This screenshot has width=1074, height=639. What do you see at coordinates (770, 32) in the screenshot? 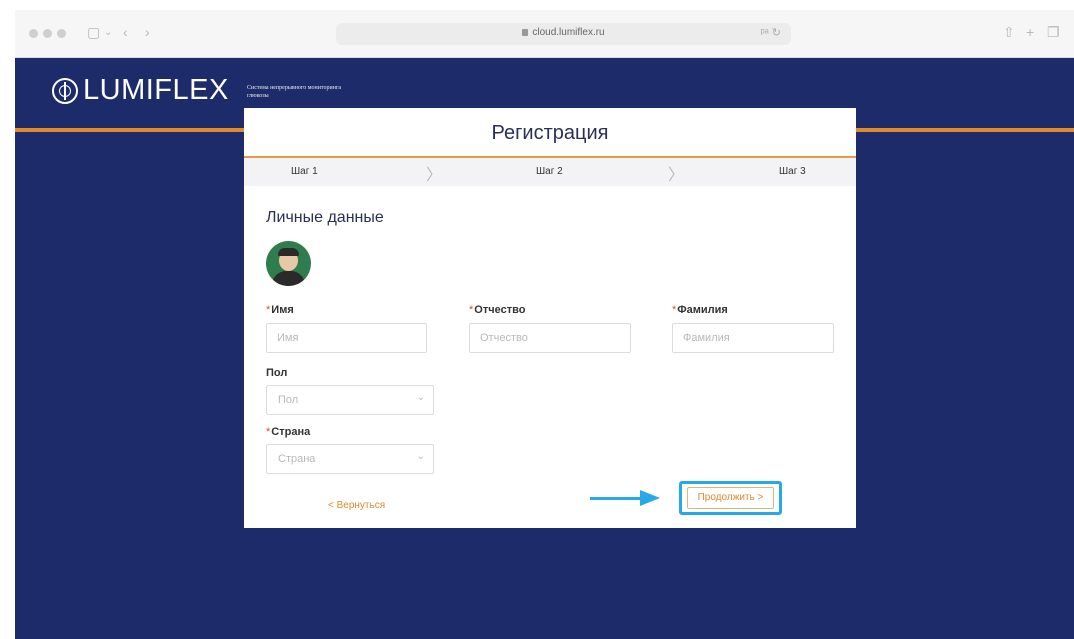
I see `reload-icon: ᵖᵃ ↻` at bounding box center [770, 32].